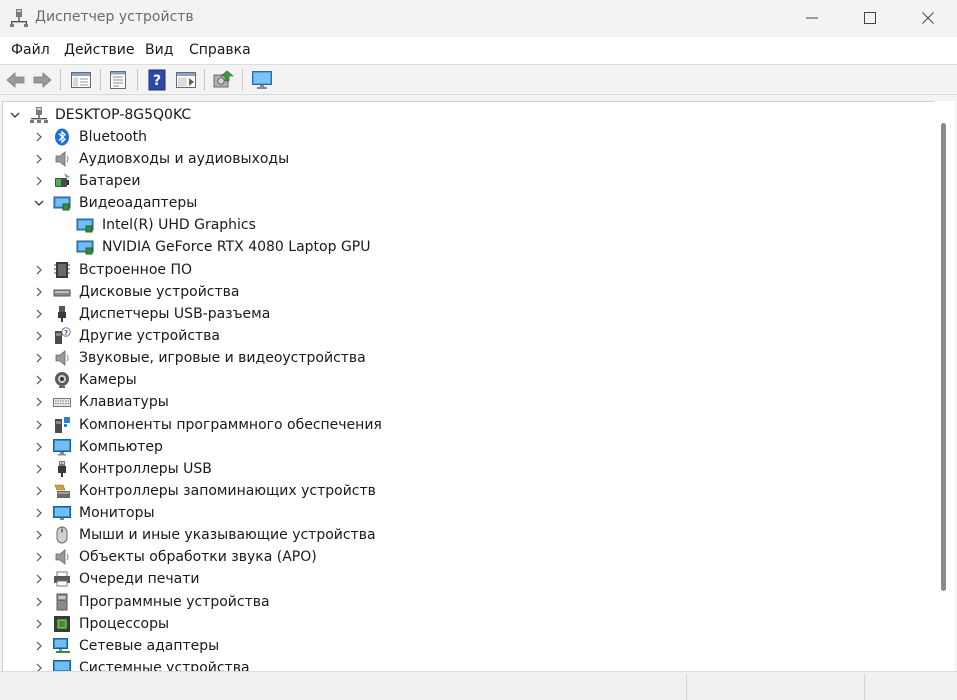 The width and height of the screenshot is (957, 700). I want to click on title-bar: Диспетчер устройств, so click(478, 18).